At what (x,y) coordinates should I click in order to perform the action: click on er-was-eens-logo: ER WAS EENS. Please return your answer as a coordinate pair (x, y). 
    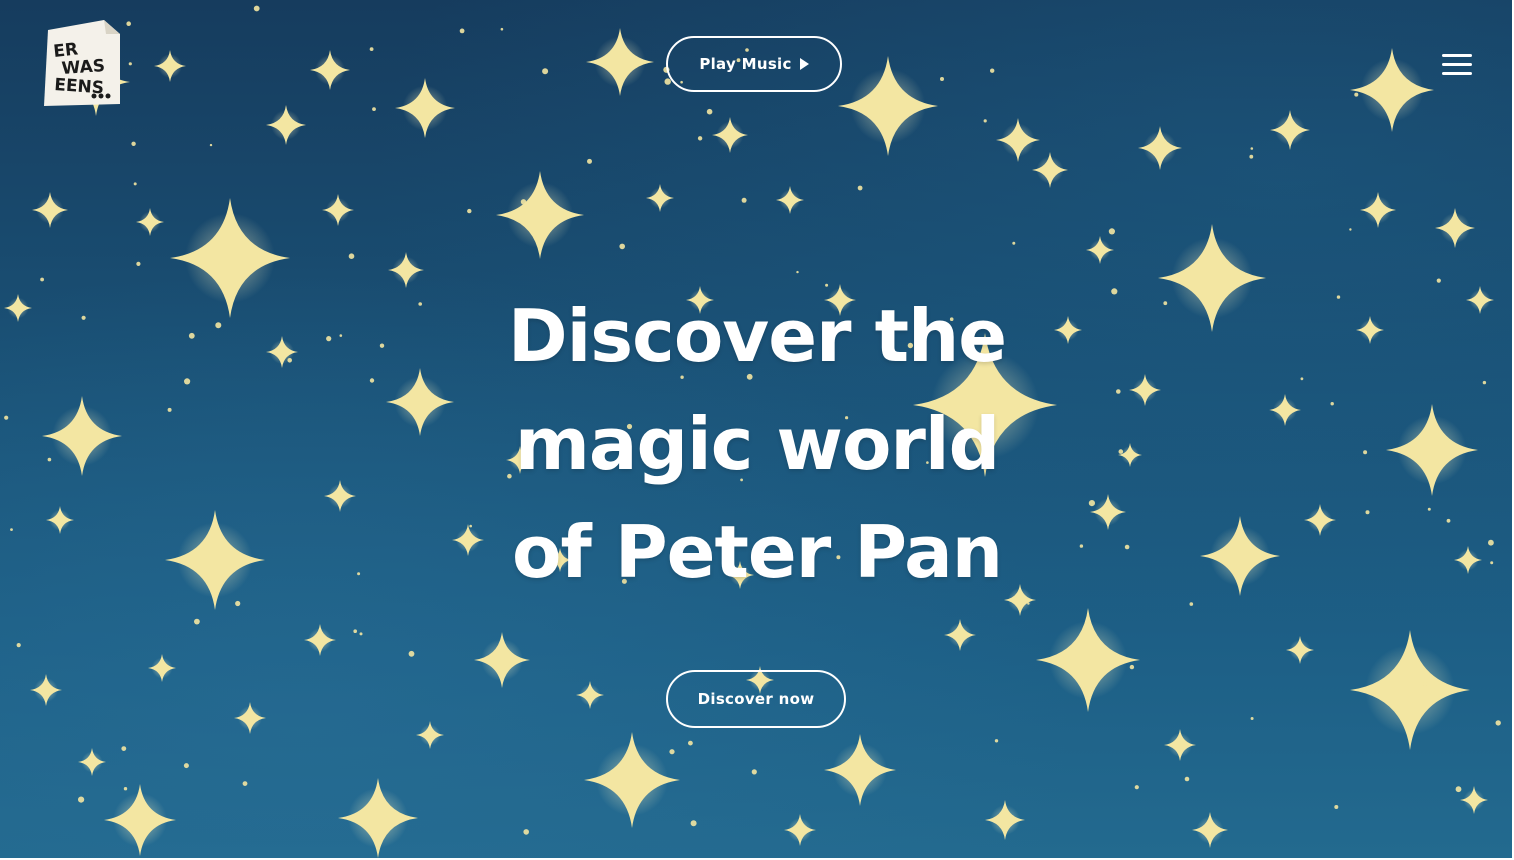
    Looking at the image, I should click on (82, 63).